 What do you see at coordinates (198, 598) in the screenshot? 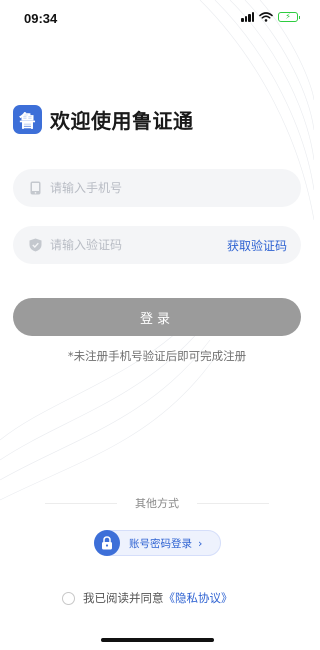
I see `privacy-link: 《隐私协议》` at bounding box center [198, 598].